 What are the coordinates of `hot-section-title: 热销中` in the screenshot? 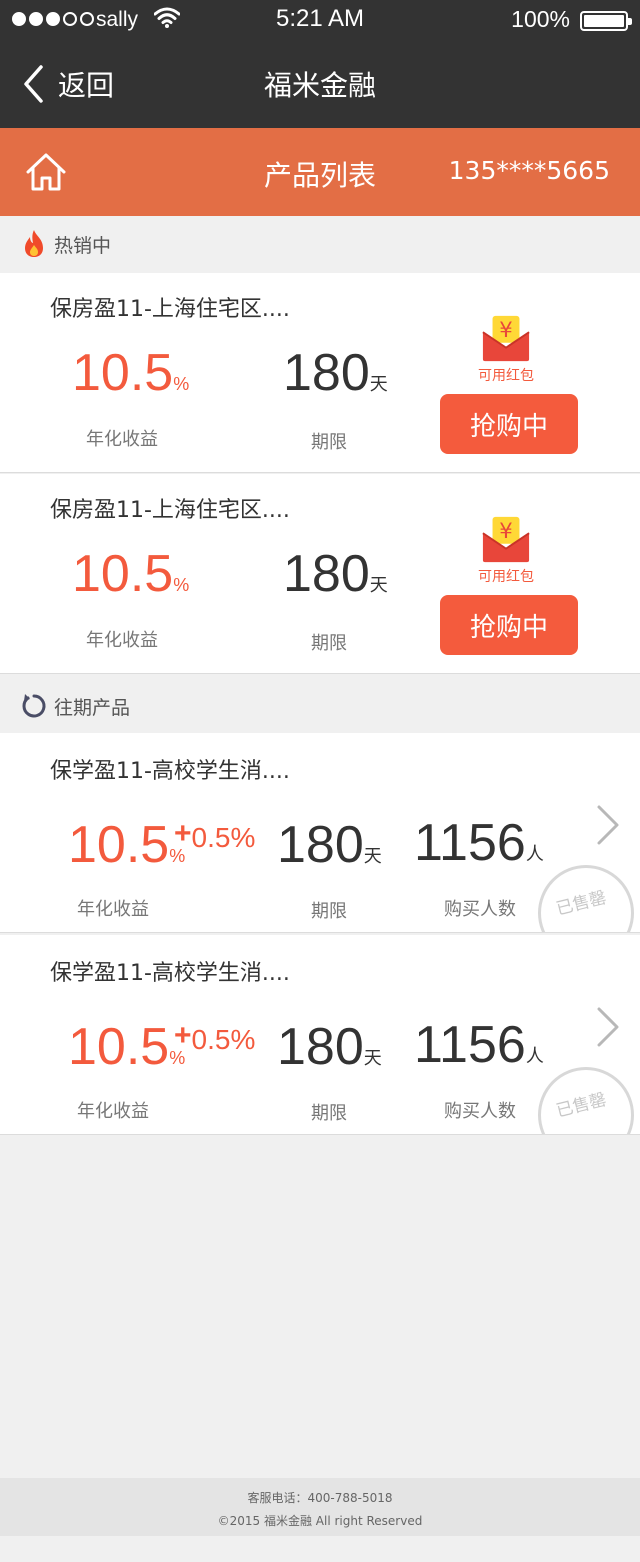 It's located at (83, 245).